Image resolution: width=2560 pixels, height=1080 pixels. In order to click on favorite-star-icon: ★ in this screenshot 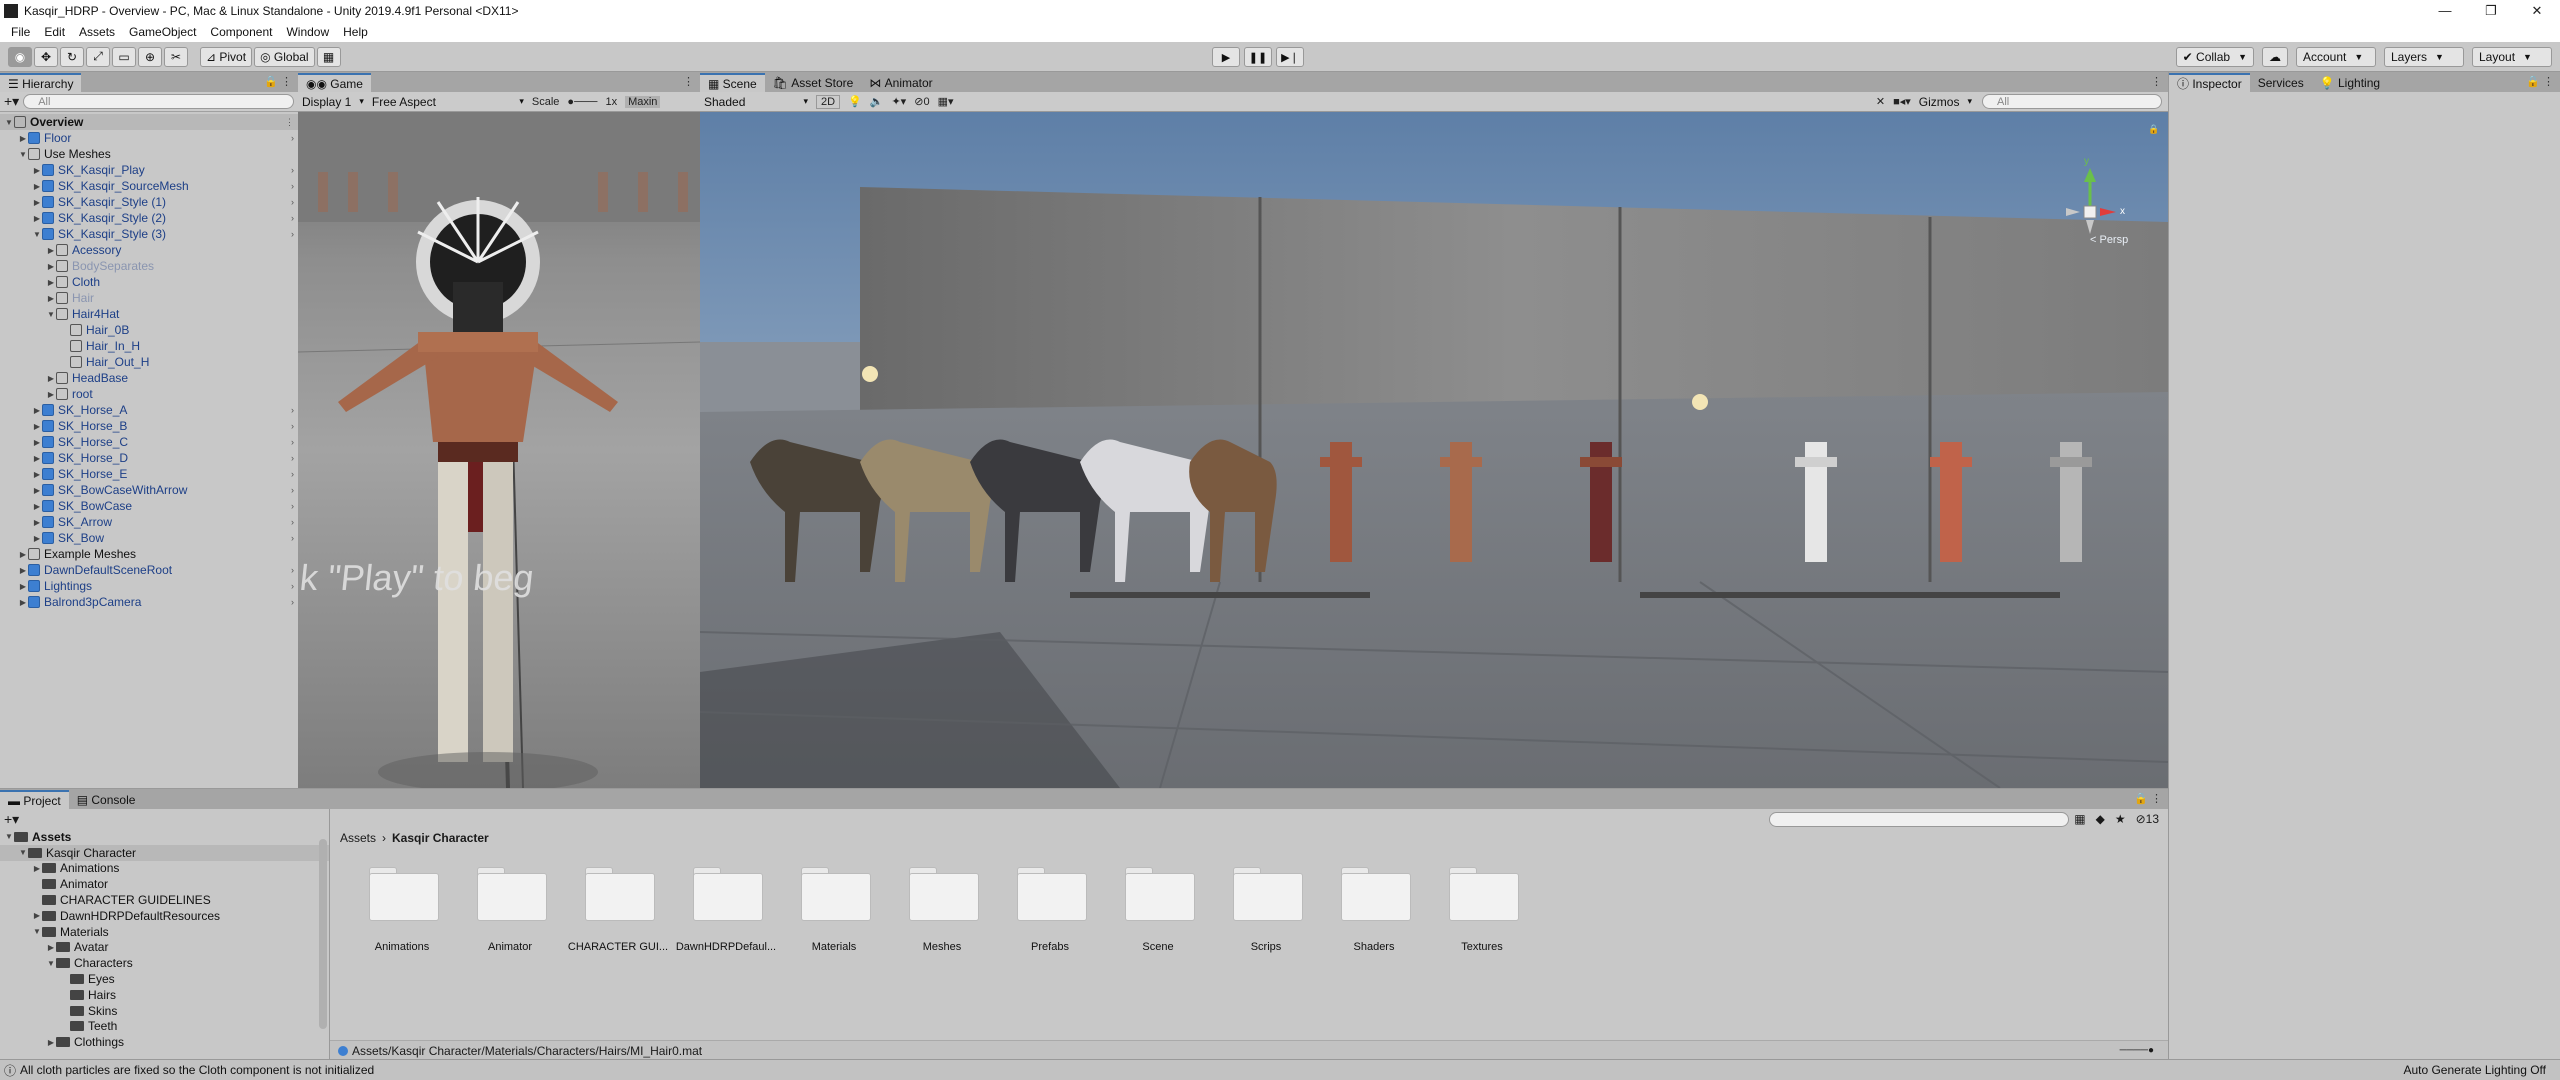, I will do `click(2120, 819)`.